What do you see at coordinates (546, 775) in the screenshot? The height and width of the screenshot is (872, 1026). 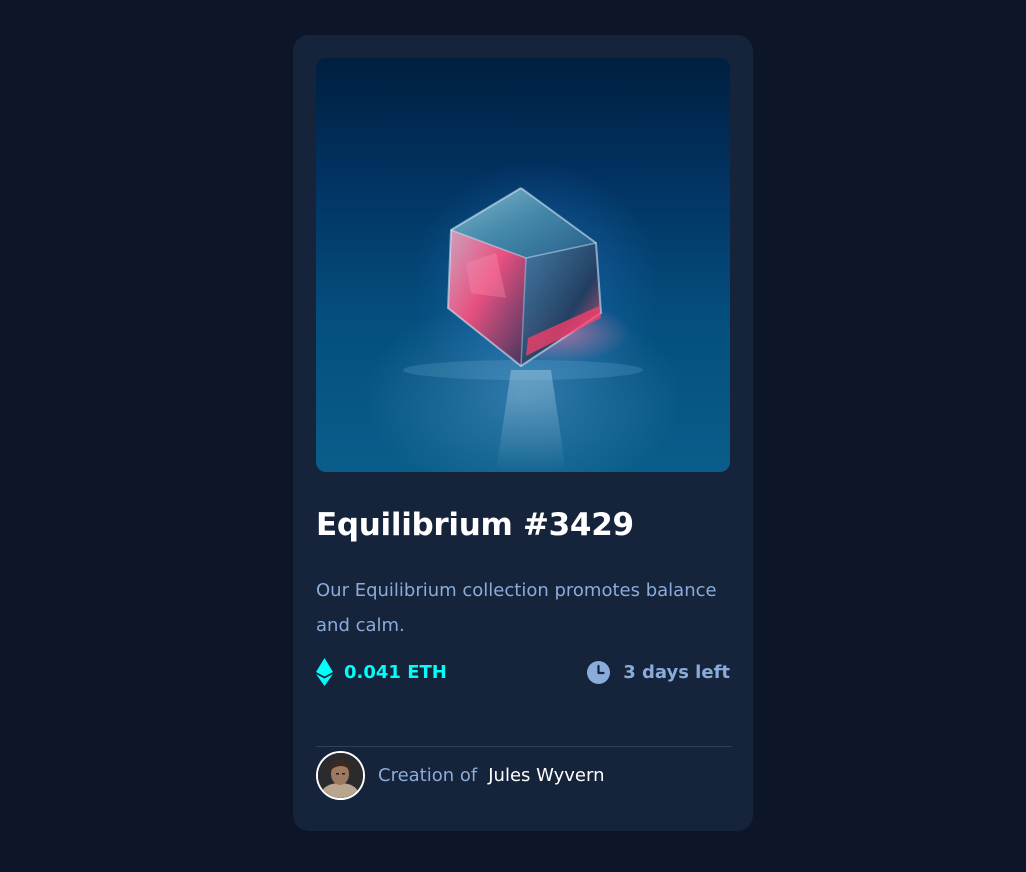 I see `creator-name-link: Jules Wyvern` at bounding box center [546, 775].